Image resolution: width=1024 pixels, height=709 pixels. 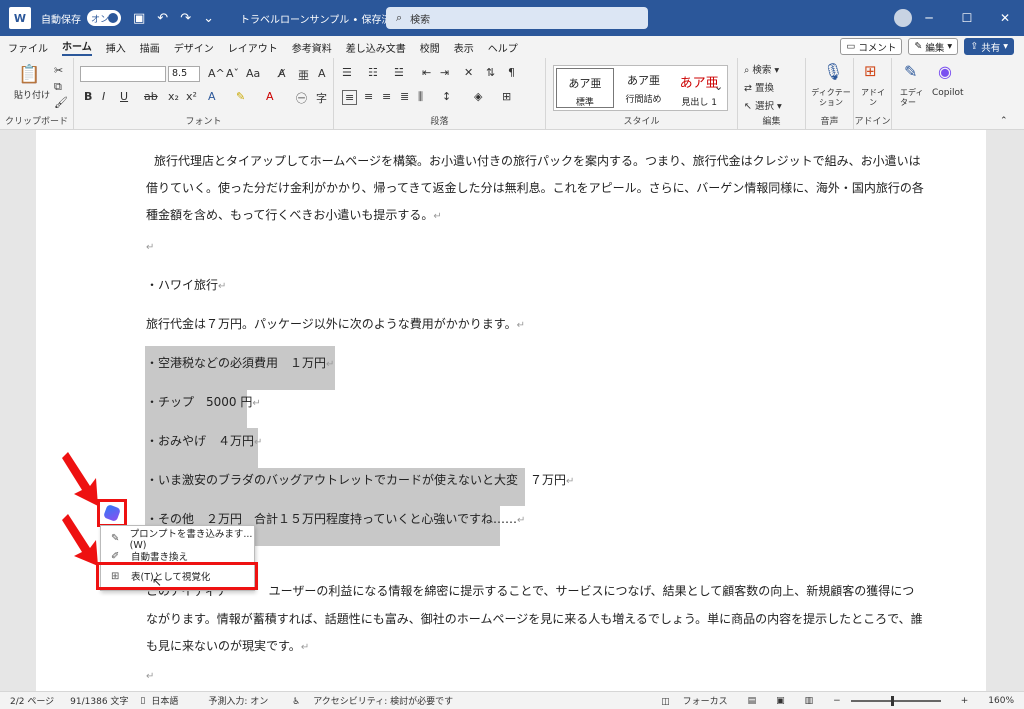 What do you see at coordinates (780, 701) in the screenshot?
I see `print-layout-icon: ▣` at bounding box center [780, 701].